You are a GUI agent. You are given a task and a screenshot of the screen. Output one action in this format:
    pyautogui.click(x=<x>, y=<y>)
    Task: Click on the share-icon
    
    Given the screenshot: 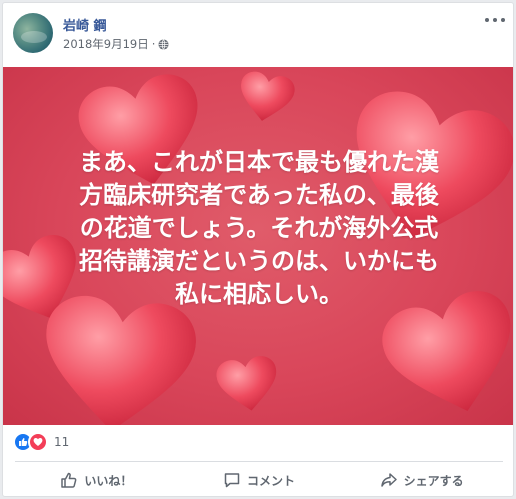 What is the action you would take?
    pyautogui.click(x=388, y=480)
    